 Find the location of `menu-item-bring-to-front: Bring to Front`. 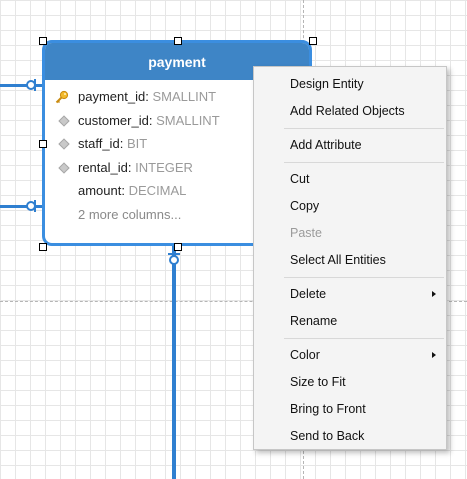

menu-item-bring-to-front: Bring to Front is located at coordinates (350, 409).